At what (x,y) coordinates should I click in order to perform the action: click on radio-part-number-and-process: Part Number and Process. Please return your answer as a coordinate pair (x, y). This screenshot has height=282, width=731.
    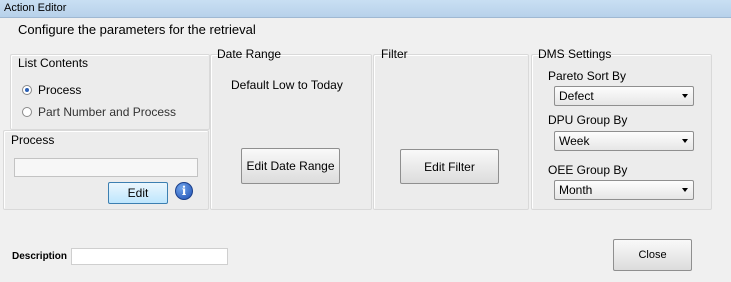
    Looking at the image, I should click on (99, 112).